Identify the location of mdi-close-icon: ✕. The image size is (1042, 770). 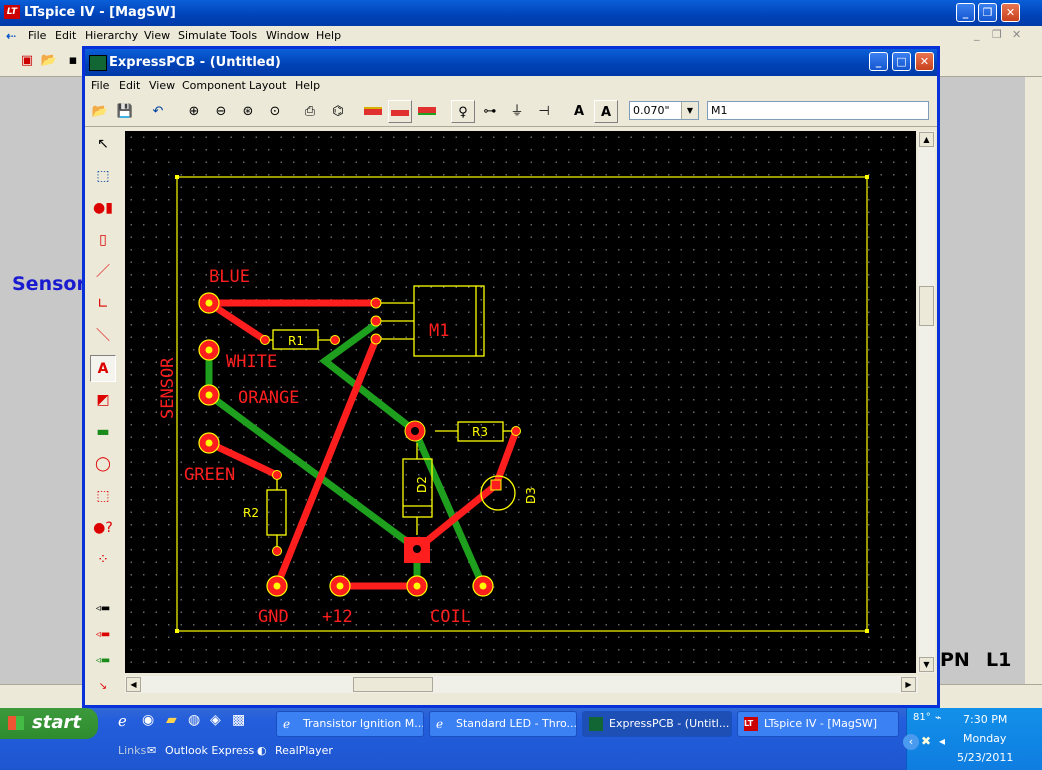
(1016, 34).